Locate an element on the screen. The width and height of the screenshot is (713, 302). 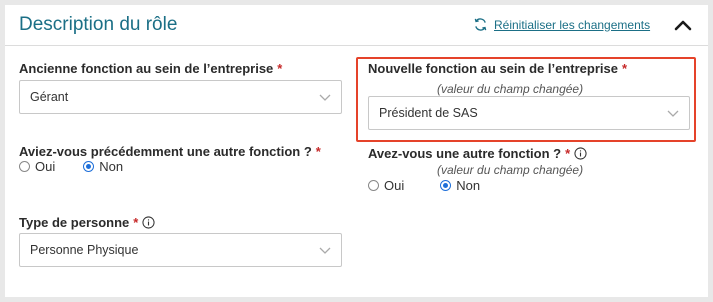
person-type-label: Type de personne is located at coordinates (74, 222).